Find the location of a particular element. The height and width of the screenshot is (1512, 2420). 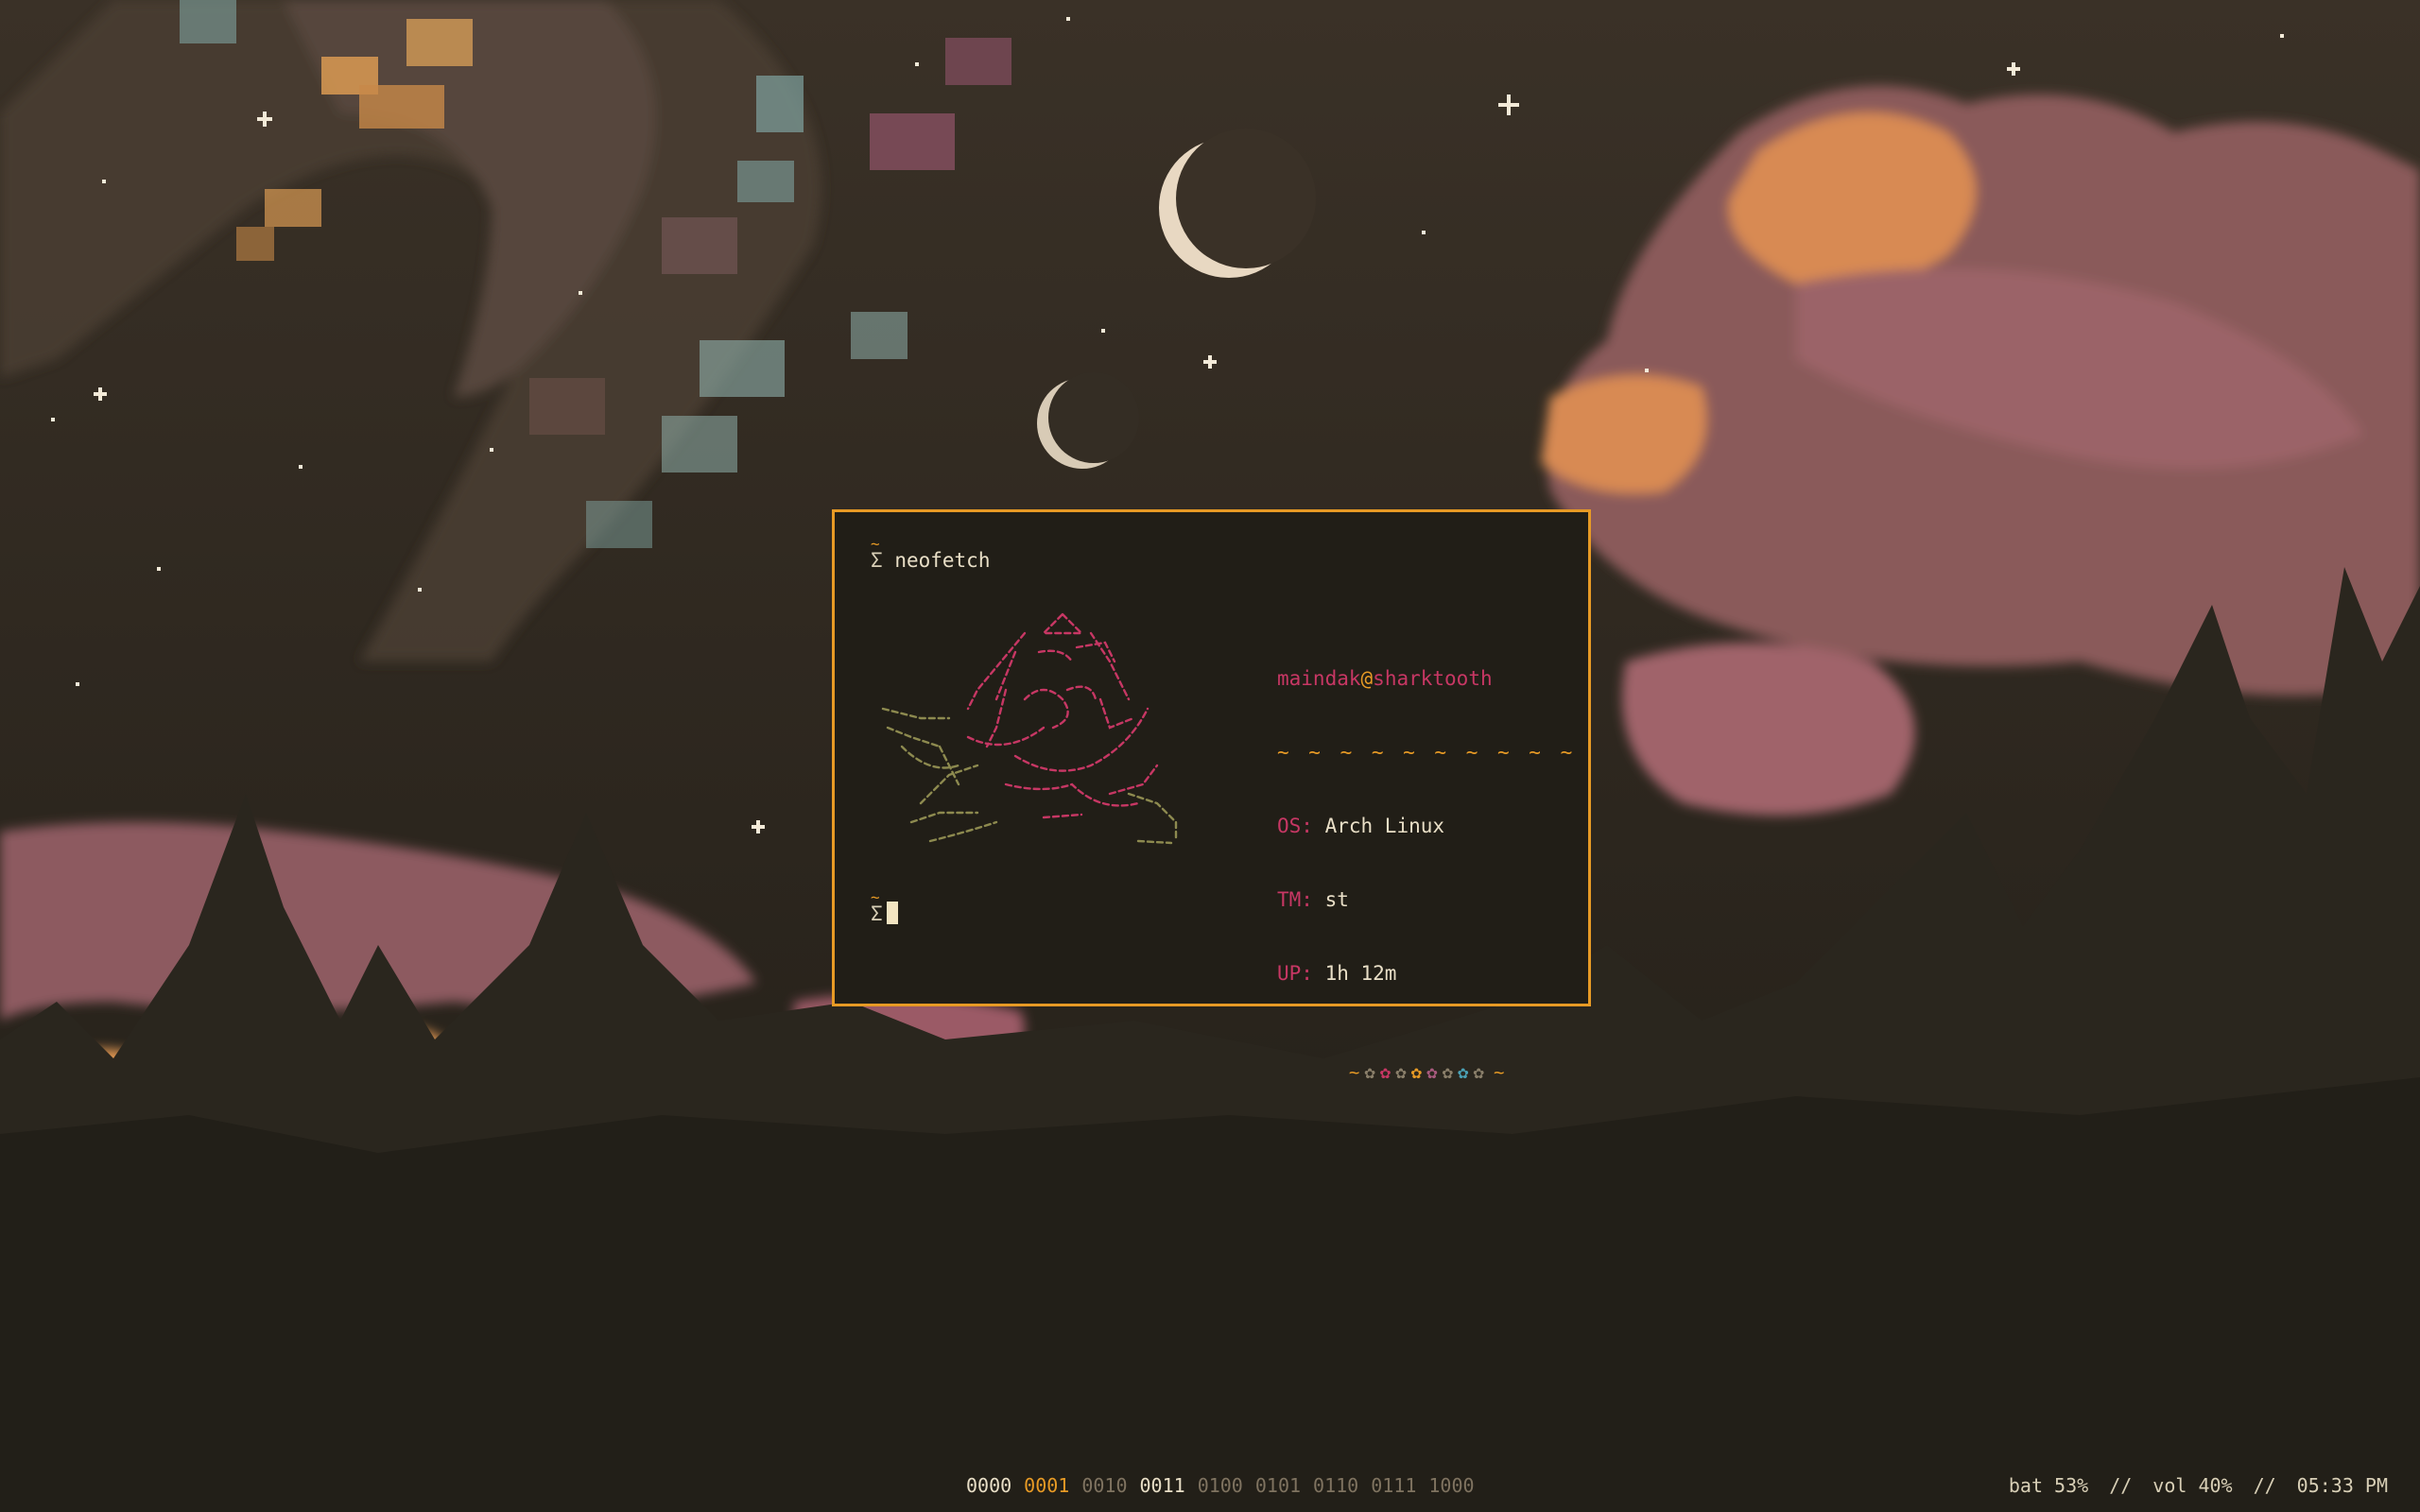

workspace-0101: 0101 is located at coordinates (1278, 1485).